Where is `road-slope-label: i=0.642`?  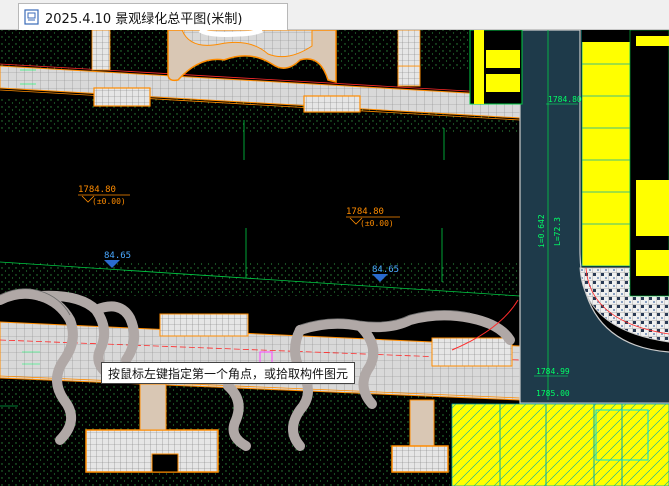 road-slope-label: i=0.642 is located at coordinates (541, 231).